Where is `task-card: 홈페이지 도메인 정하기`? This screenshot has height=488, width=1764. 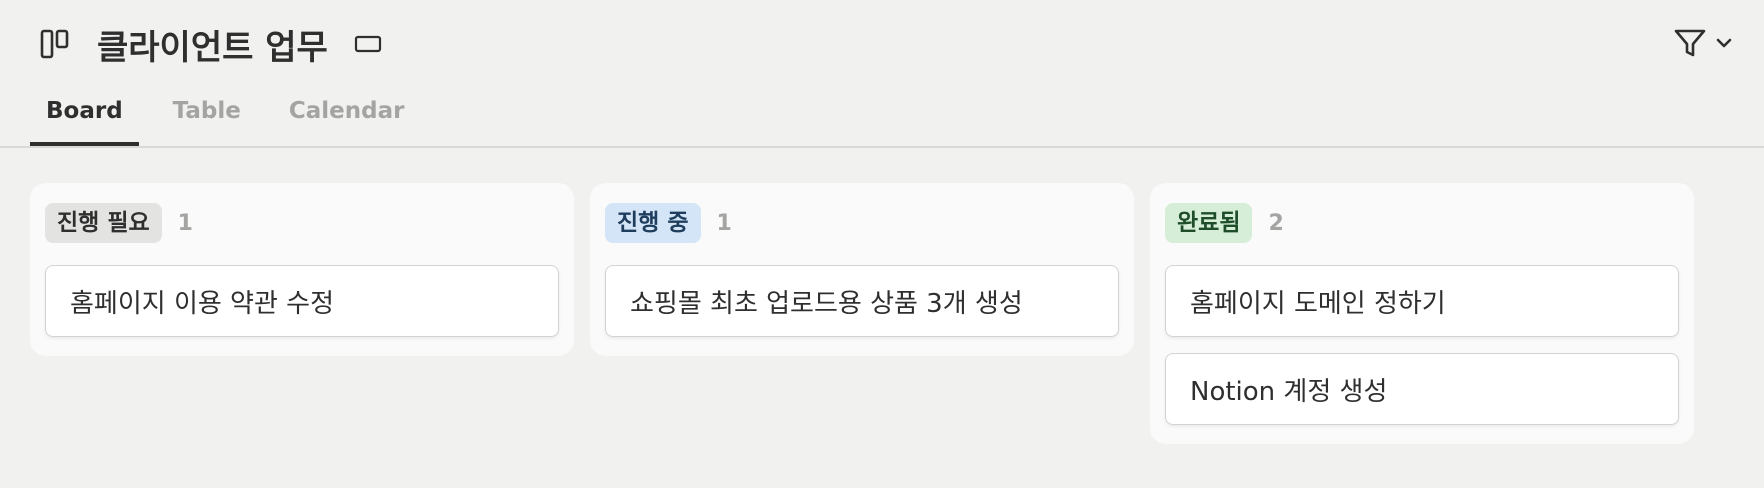
task-card: 홈페이지 도메인 정하기 is located at coordinates (1422, 301).